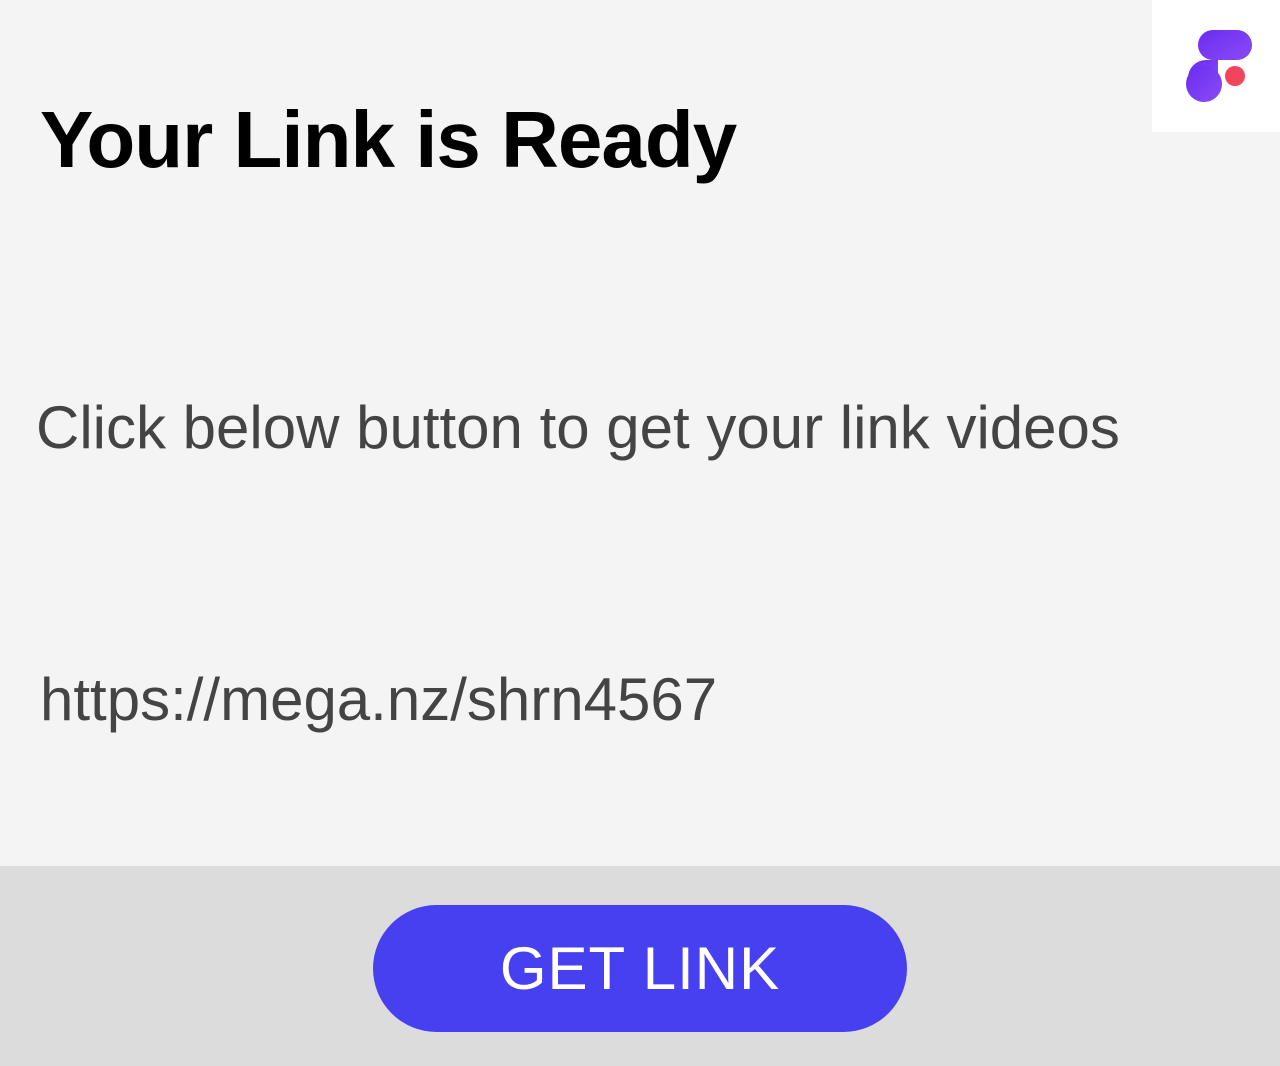  What do you see at coordinates (388, 139) in the screenshot?
I see `page-title: Your Link is Ready` at bounding box center [388, 139].